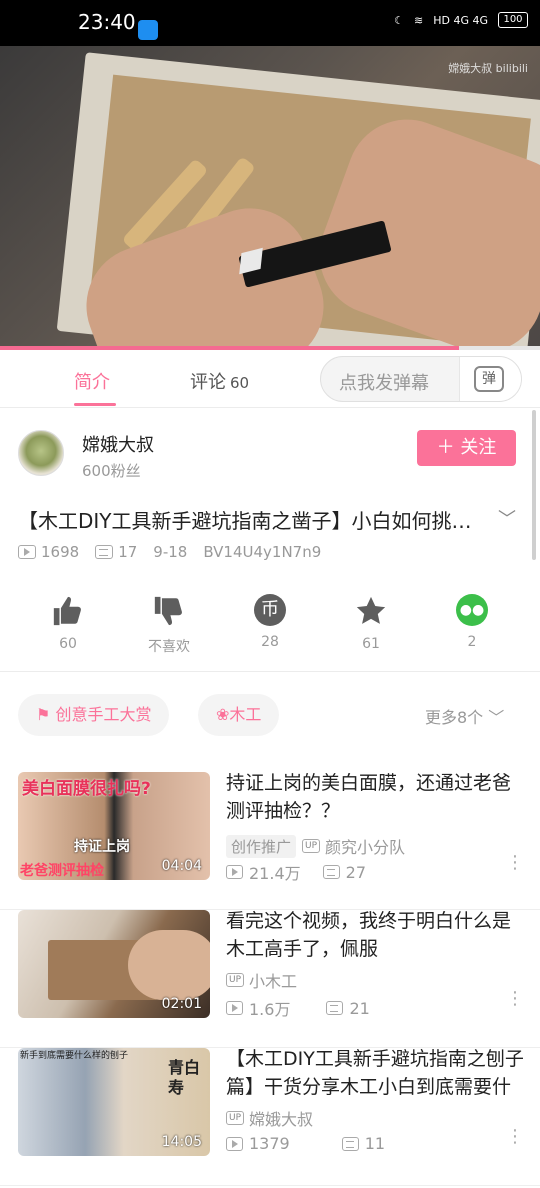 The width and height of the screenshot is (540, 1188). I want to click on thumb-caption: 美白面膜很扎吗?, so click(86, 789).